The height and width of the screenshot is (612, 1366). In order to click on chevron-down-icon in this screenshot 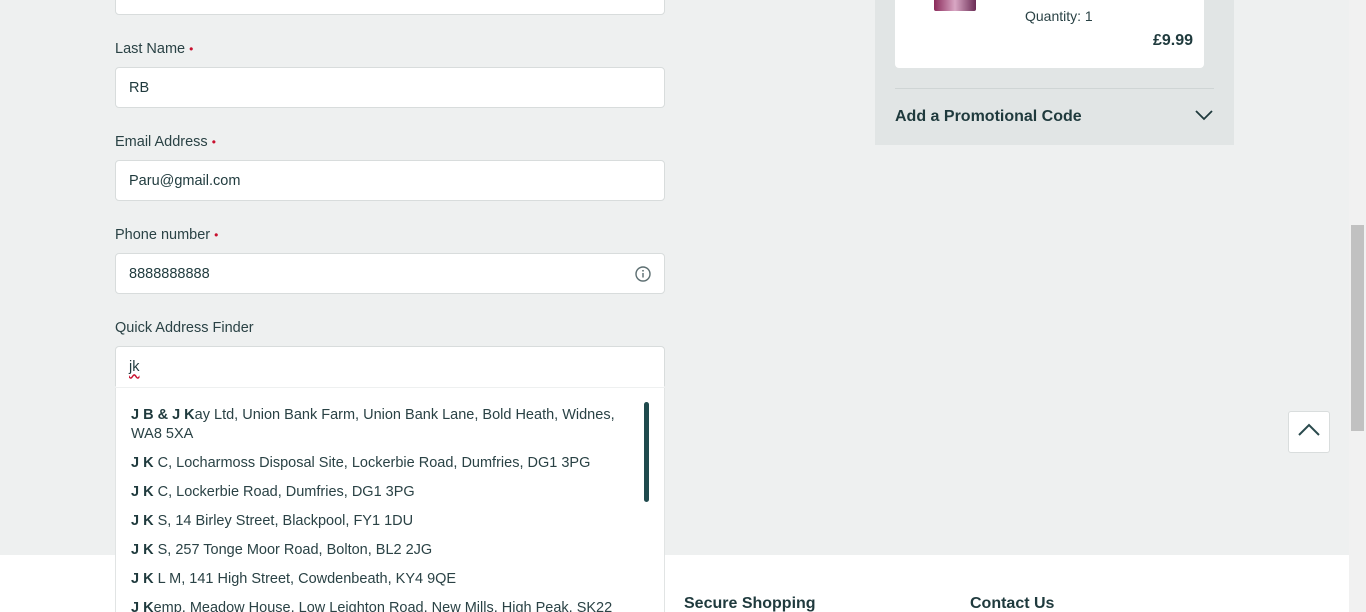, I will do `click(1204, 117)`.